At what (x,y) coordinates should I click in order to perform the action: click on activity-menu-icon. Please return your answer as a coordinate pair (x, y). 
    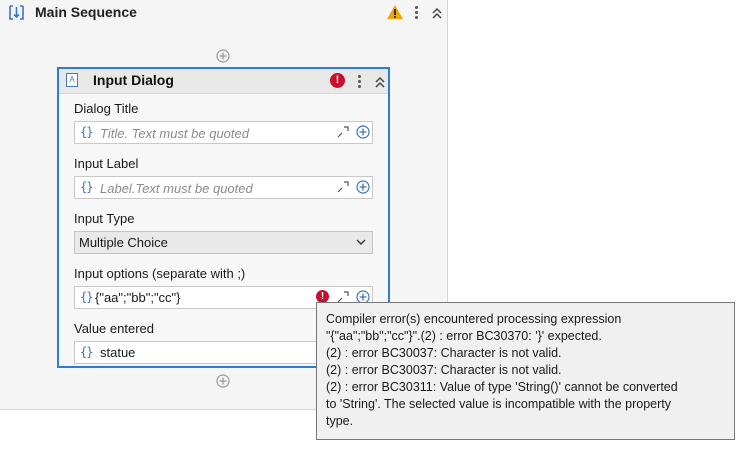
    Looking at the image, I should click on (359, 81).